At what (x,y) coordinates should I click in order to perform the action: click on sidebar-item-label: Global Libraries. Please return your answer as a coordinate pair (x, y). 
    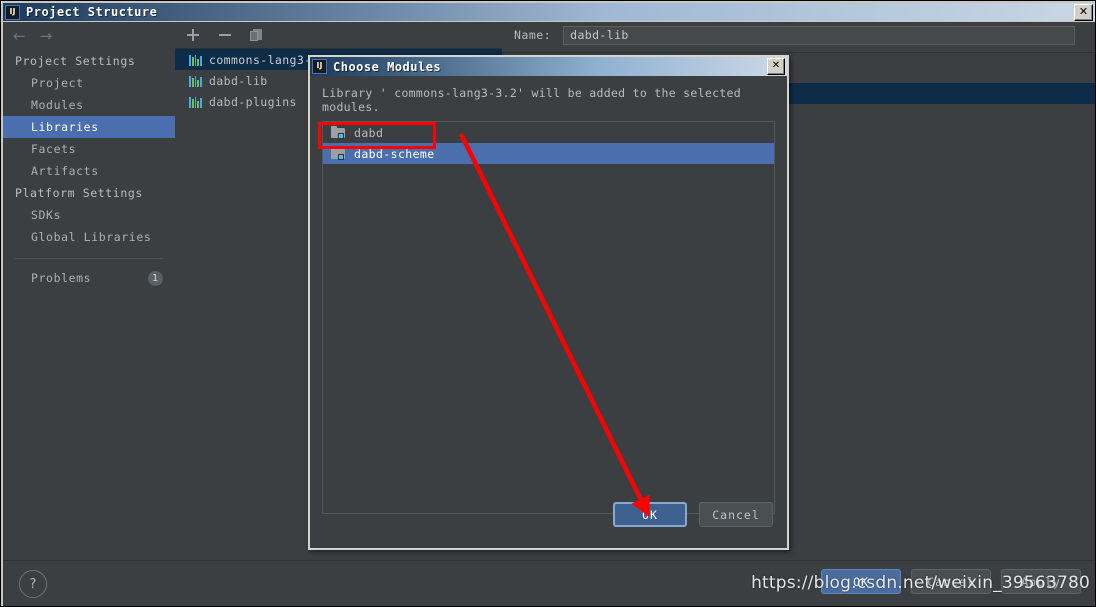
    Looking at the image, I should click on (91, 237).